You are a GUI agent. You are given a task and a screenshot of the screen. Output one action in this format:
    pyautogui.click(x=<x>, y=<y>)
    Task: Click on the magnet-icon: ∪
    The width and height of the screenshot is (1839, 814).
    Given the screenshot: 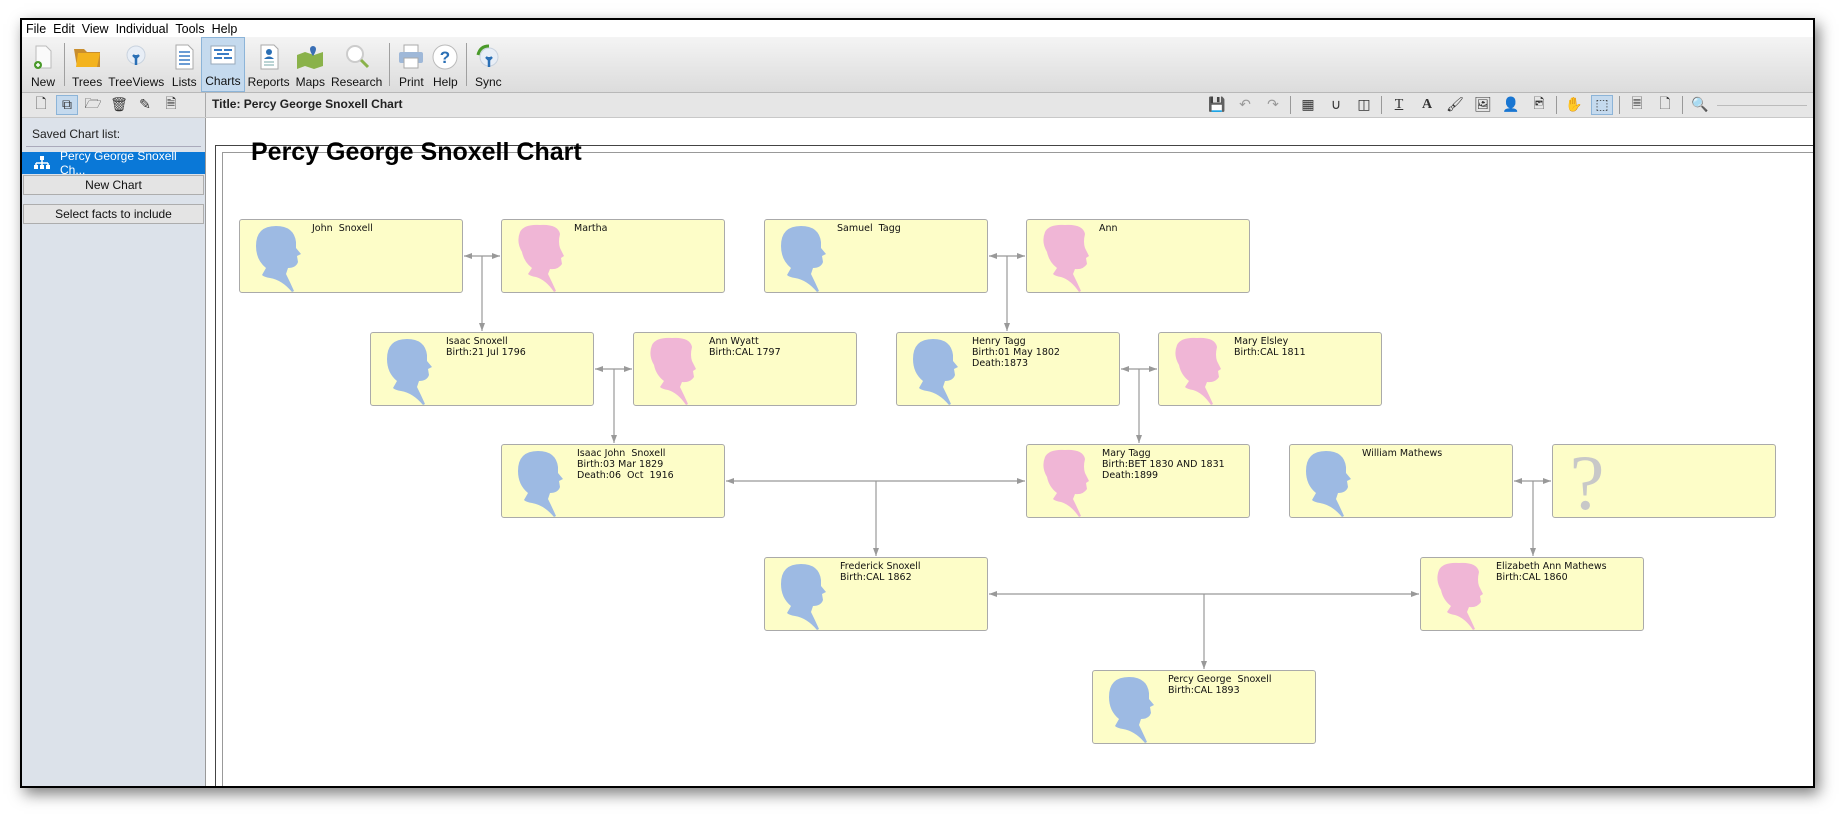 What is the action you would take?
    pyautogui.click(x=1336, y=105)
    